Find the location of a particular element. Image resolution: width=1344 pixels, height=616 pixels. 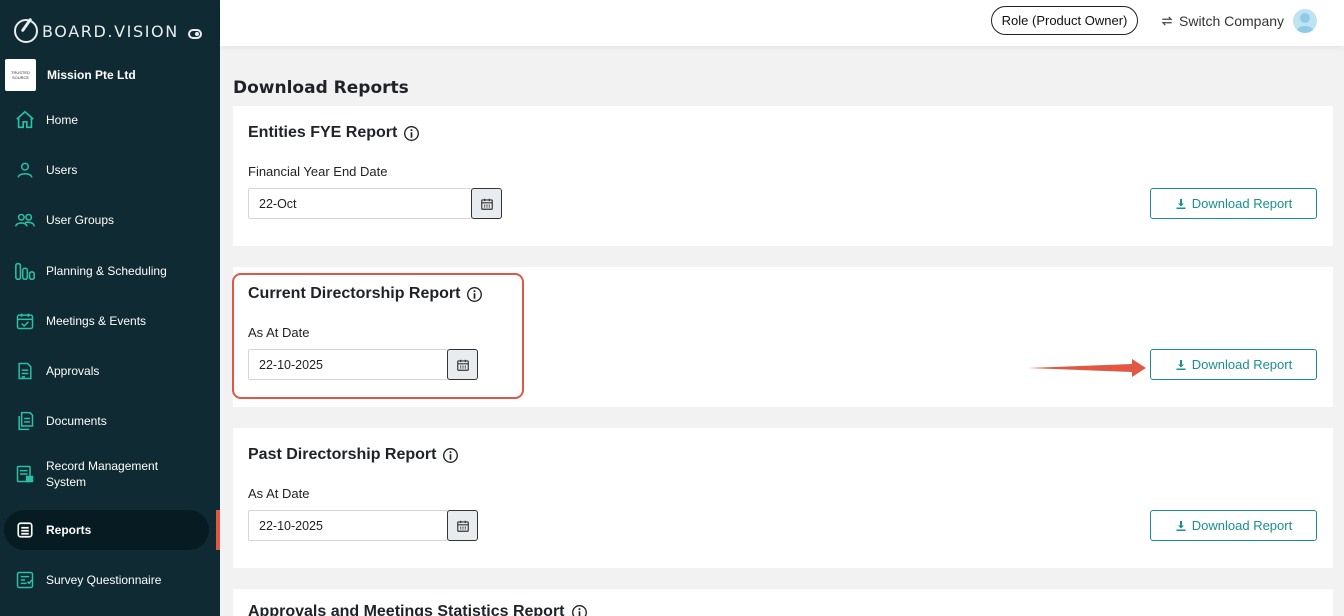

survey-icon is located at coordinates (25, 580).